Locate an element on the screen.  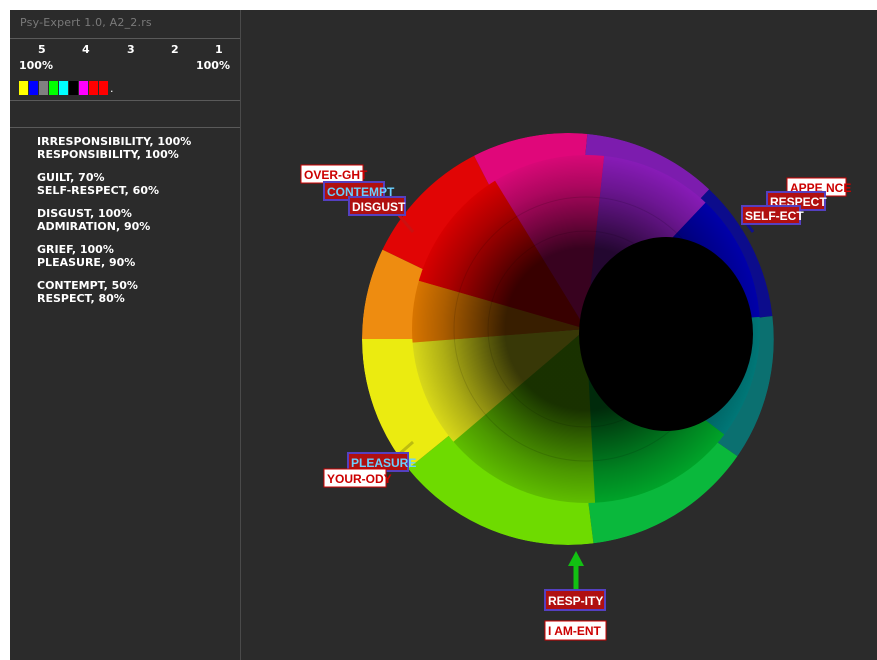
label-responsibility-text: RESP-ITY is located at coordinates (575, 601).